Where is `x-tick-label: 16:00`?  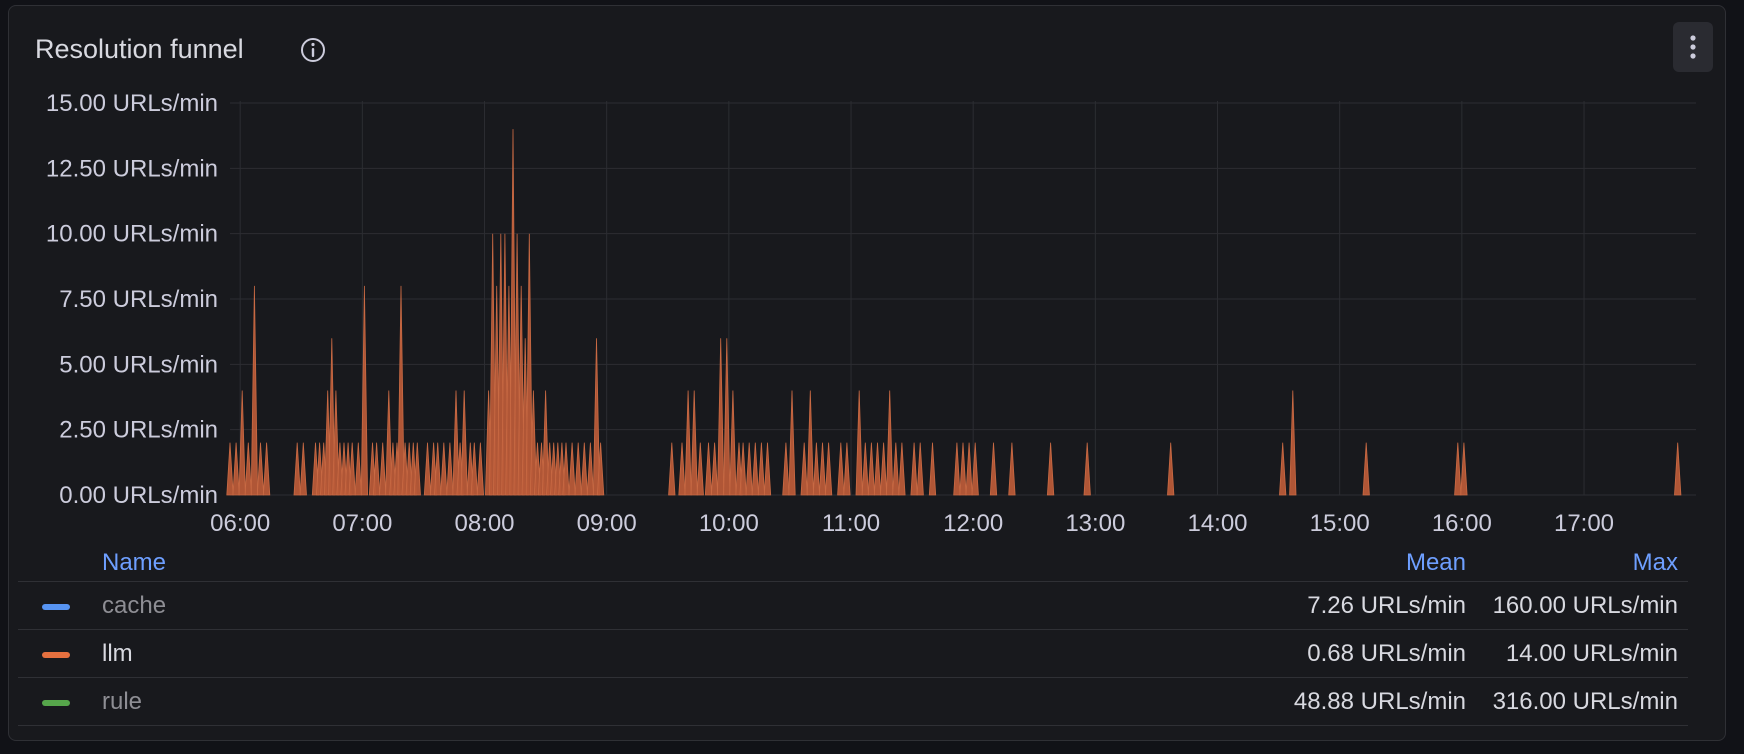
x-tick-label: 16:00 is located at coordinates (1462, 523).